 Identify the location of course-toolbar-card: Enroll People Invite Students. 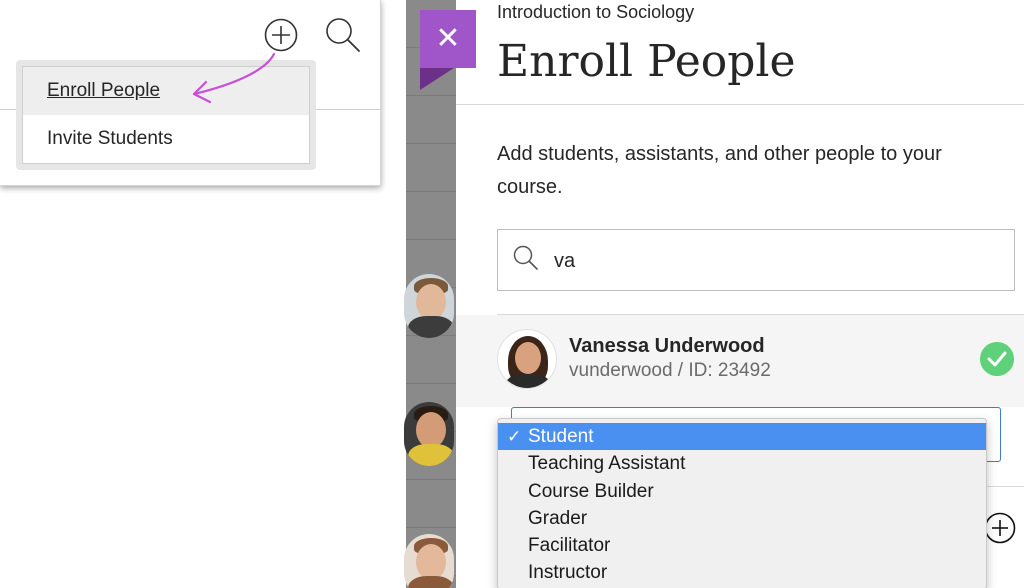
(190, 93).